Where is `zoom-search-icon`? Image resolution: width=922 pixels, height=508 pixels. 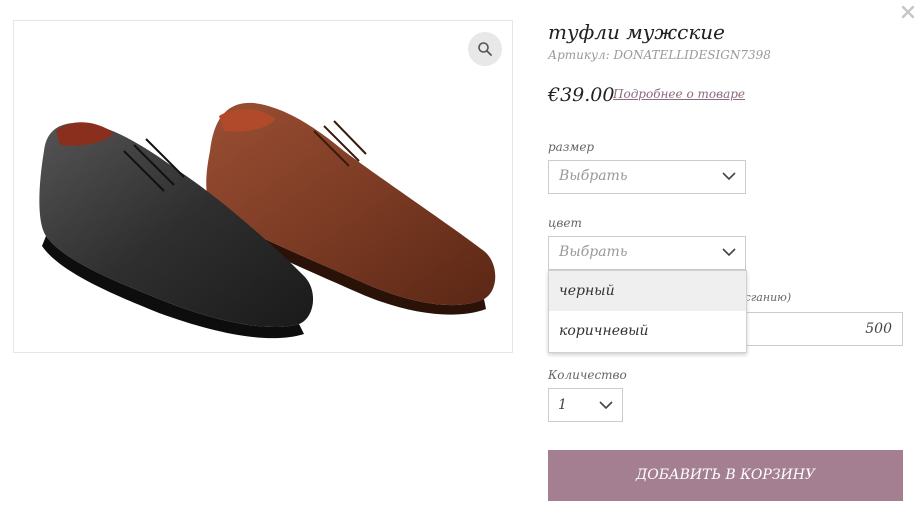 zoom-search-icon is located at coordinates (485, 49).